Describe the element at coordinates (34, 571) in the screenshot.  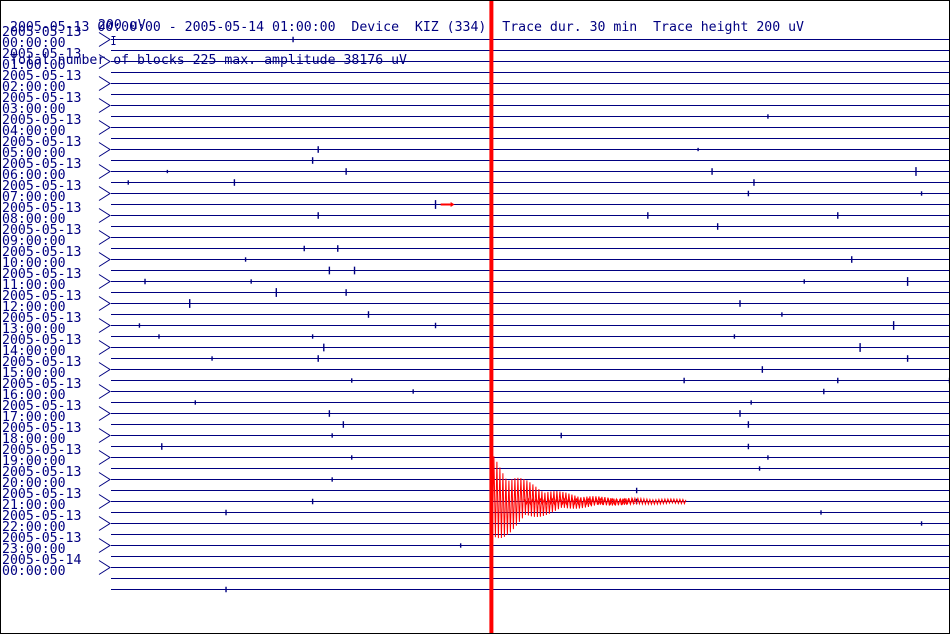
I see `time-label-time: 00:00:00` at that location.